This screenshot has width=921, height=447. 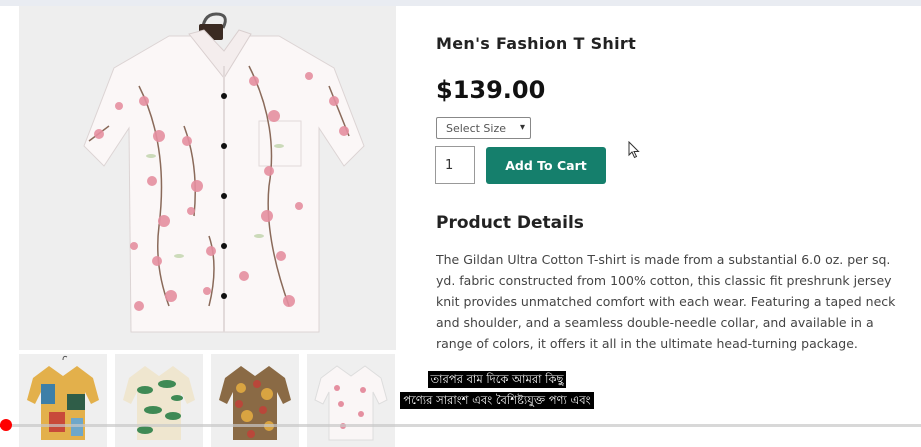 What do you see at coordinates (536, 43) in the screenshot?
I see `product-title: Men's Fashion T Shirt` at bounding box center [536, 43].